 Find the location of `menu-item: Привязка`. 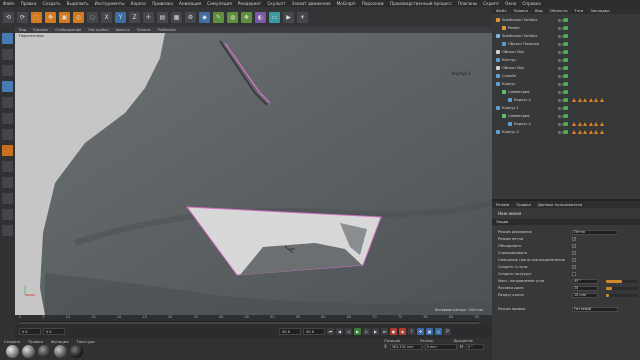

menu-item: Привязка is located at coordinates (162, 3).